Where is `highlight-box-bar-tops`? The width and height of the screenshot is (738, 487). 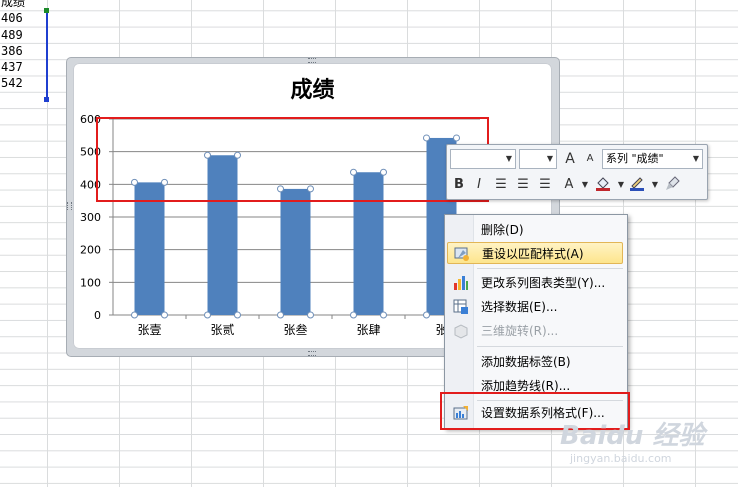 highlight-box-bar-tops is located at coordinates (292, 159).